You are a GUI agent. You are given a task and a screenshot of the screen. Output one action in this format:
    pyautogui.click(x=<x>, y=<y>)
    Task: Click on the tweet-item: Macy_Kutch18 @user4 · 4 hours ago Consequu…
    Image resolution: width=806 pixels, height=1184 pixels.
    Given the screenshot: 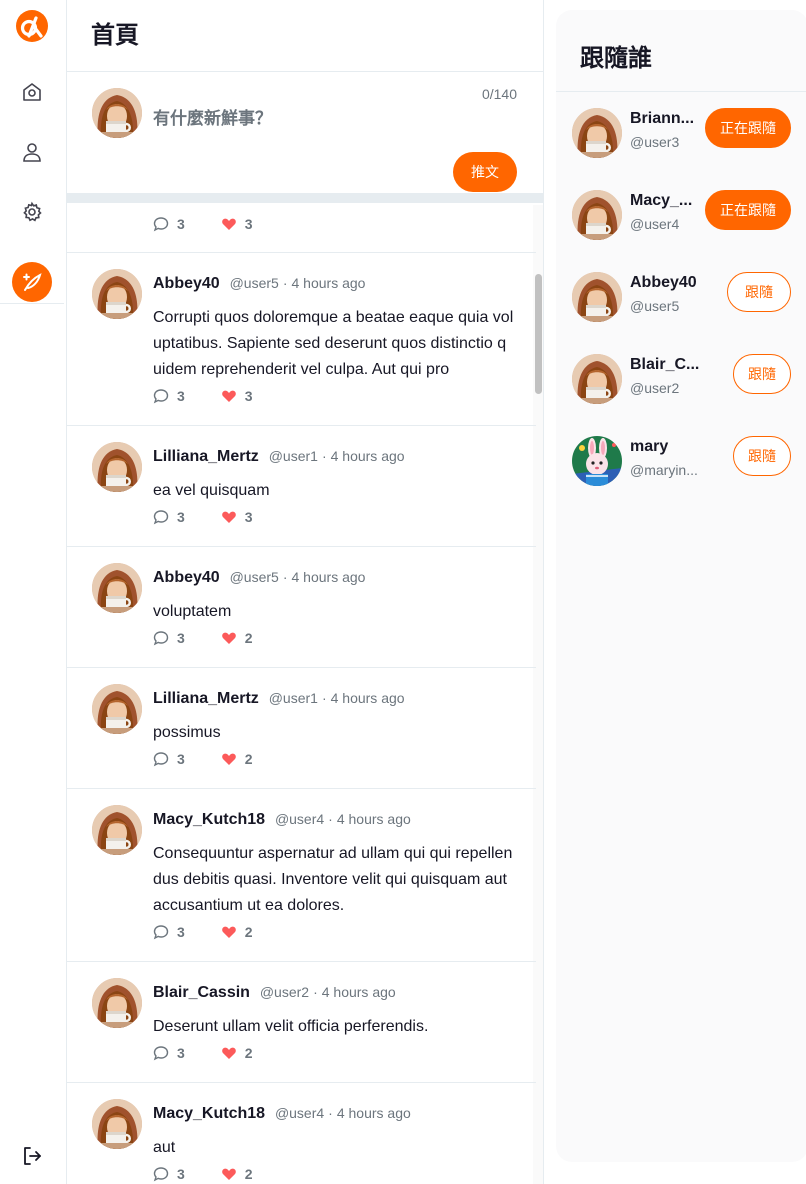 What is the action you would take?
    pyautogui.click(x=301, y=875)
    